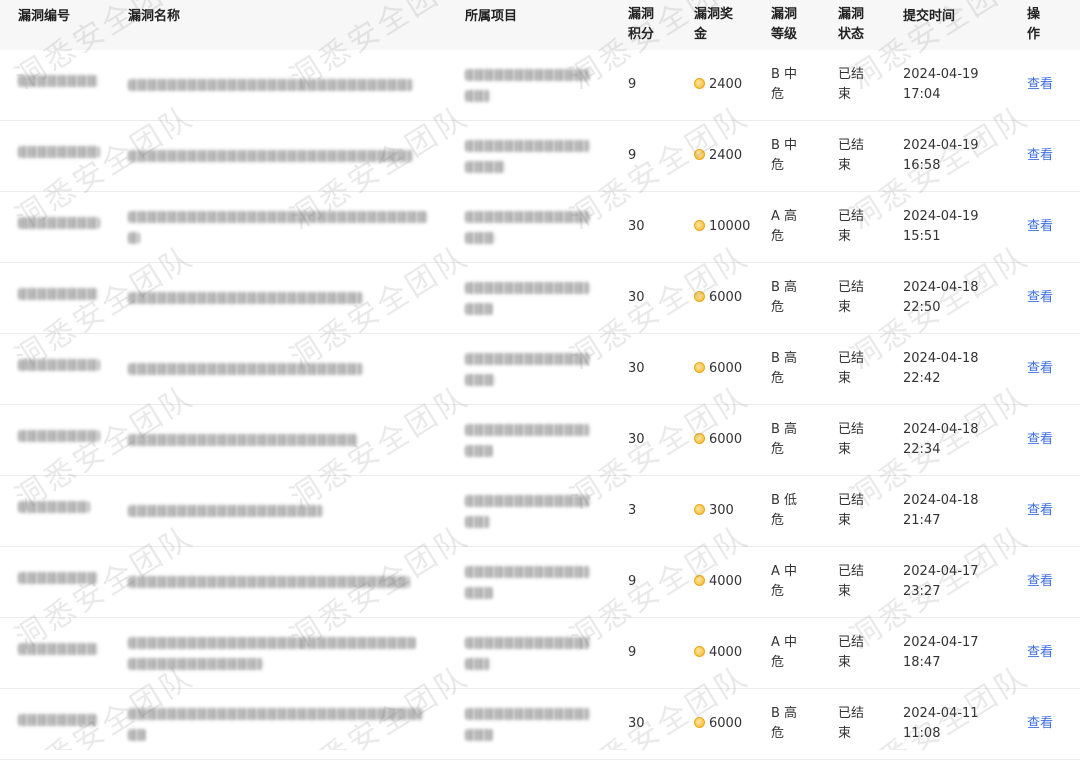  Describe the element at coordinates (1034, 34) in the screenshot. I see `header-op-line2: 作` at that location.